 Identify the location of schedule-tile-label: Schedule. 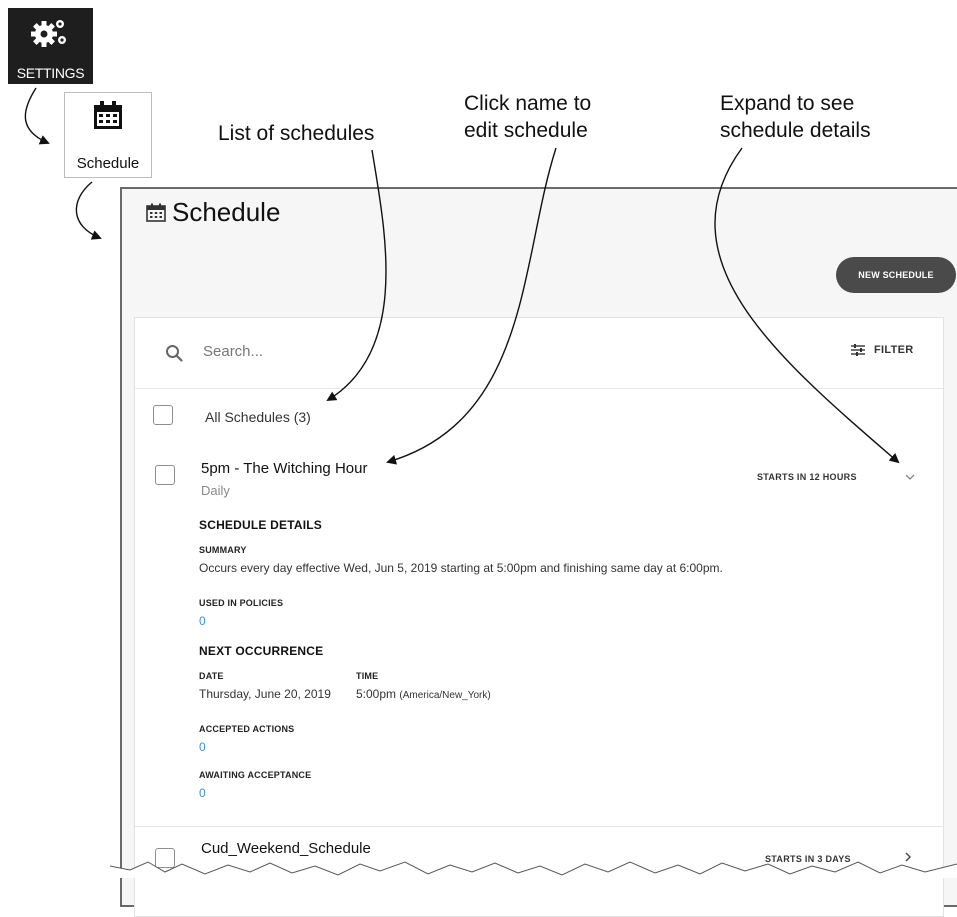
(108, 163).